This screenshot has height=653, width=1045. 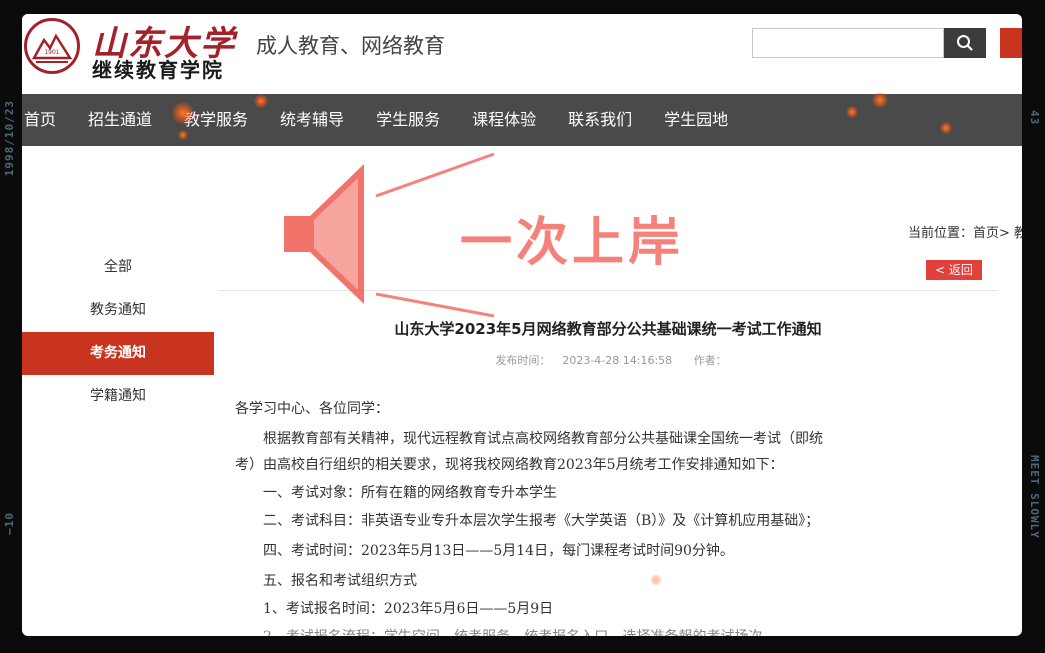 I want to click on nav-item-admissions: 招生通道, so click(x=120, y=120).